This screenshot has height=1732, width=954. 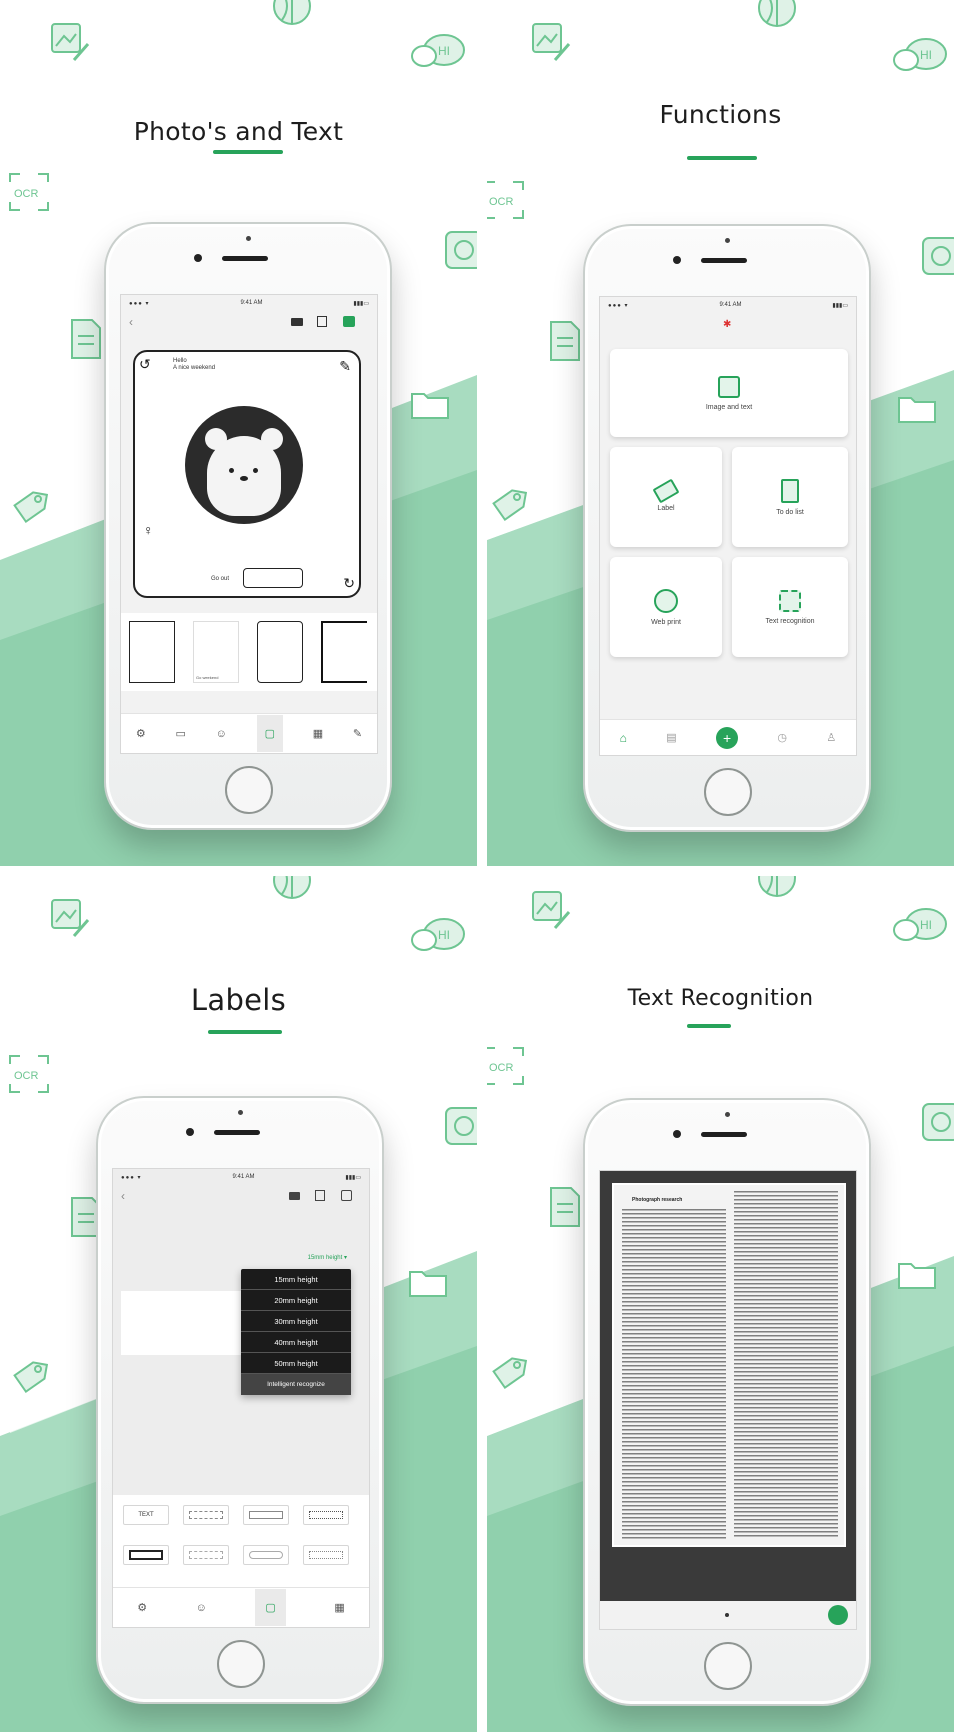 I want to click on panel-title: Photo's and Text, so click(x=238, y=131).